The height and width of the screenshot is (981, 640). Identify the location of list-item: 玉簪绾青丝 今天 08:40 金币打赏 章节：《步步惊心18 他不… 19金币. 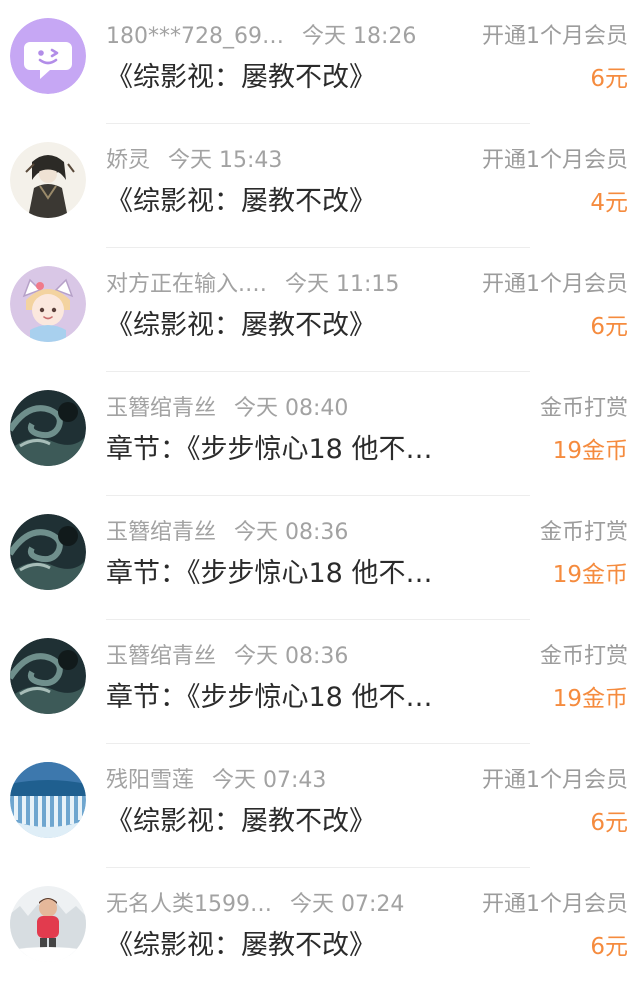
(320, 434).